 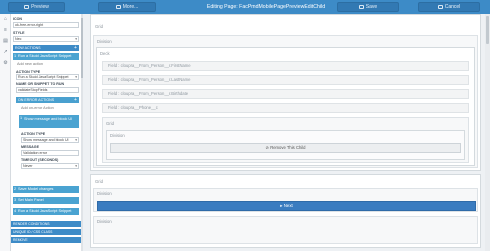 I want to click on message-label: MESSAGE, so click(x=30, y=147).